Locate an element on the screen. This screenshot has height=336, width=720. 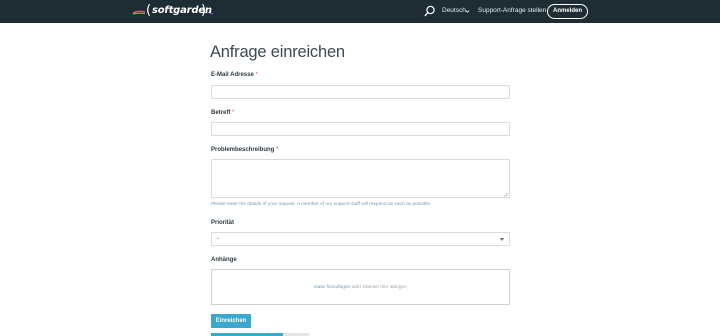
subject-label: Betreff * is located at coordinates (222, 113).